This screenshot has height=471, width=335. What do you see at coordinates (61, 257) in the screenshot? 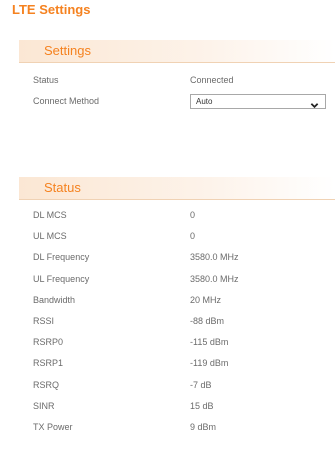
I see `status-row-label: DL Frequency` at bounding box center [61, 257].